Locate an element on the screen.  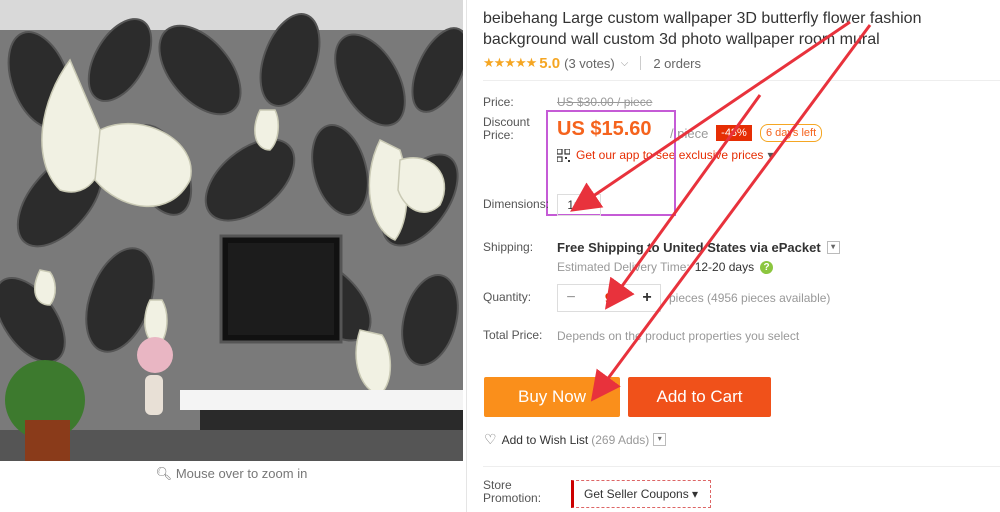
quantity-available: pieces (4956 pieces available) is located at coordinates (750, 298).